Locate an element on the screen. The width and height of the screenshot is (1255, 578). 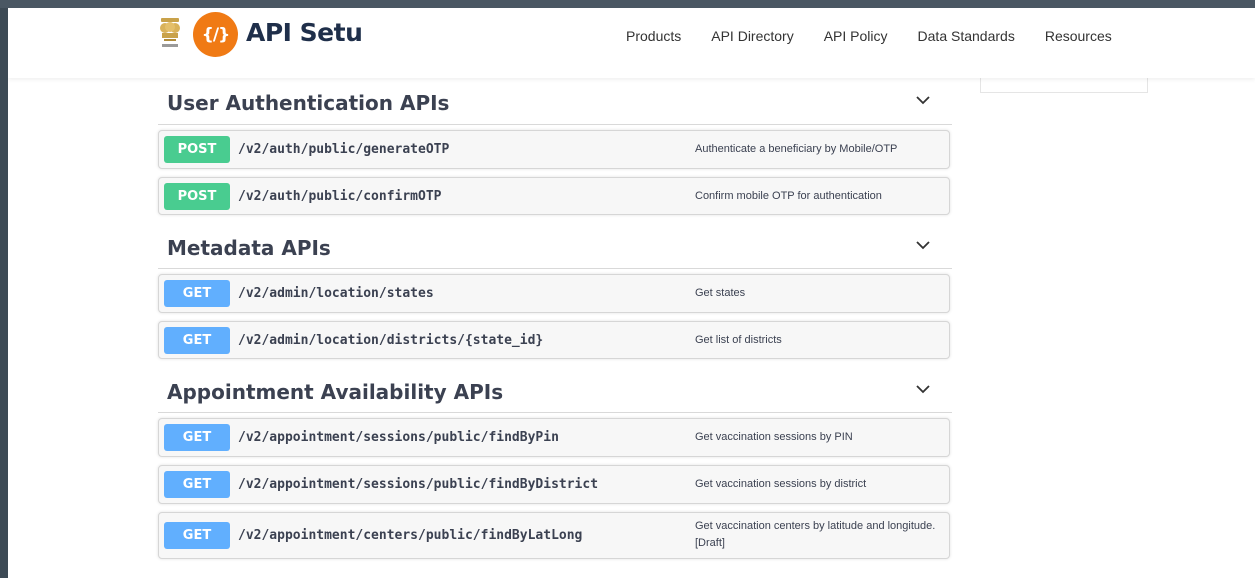
section-title: Metadata APIs is located at coordinates (249, 248).